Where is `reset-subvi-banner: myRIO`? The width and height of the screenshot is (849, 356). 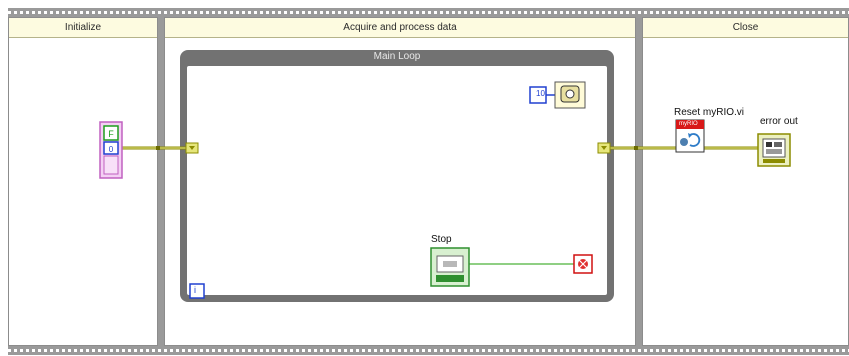 reset-subvi-banner: myRIO is located at coordinates (688, 124).